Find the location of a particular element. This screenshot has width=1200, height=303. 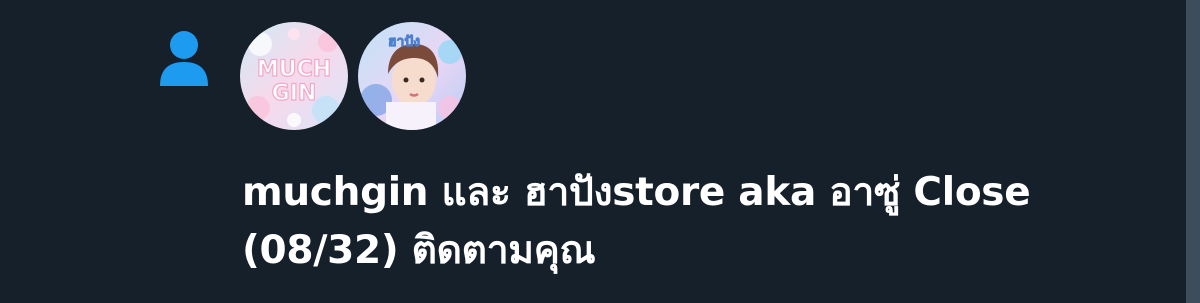

person-icon is located at coordinates (184, 59).